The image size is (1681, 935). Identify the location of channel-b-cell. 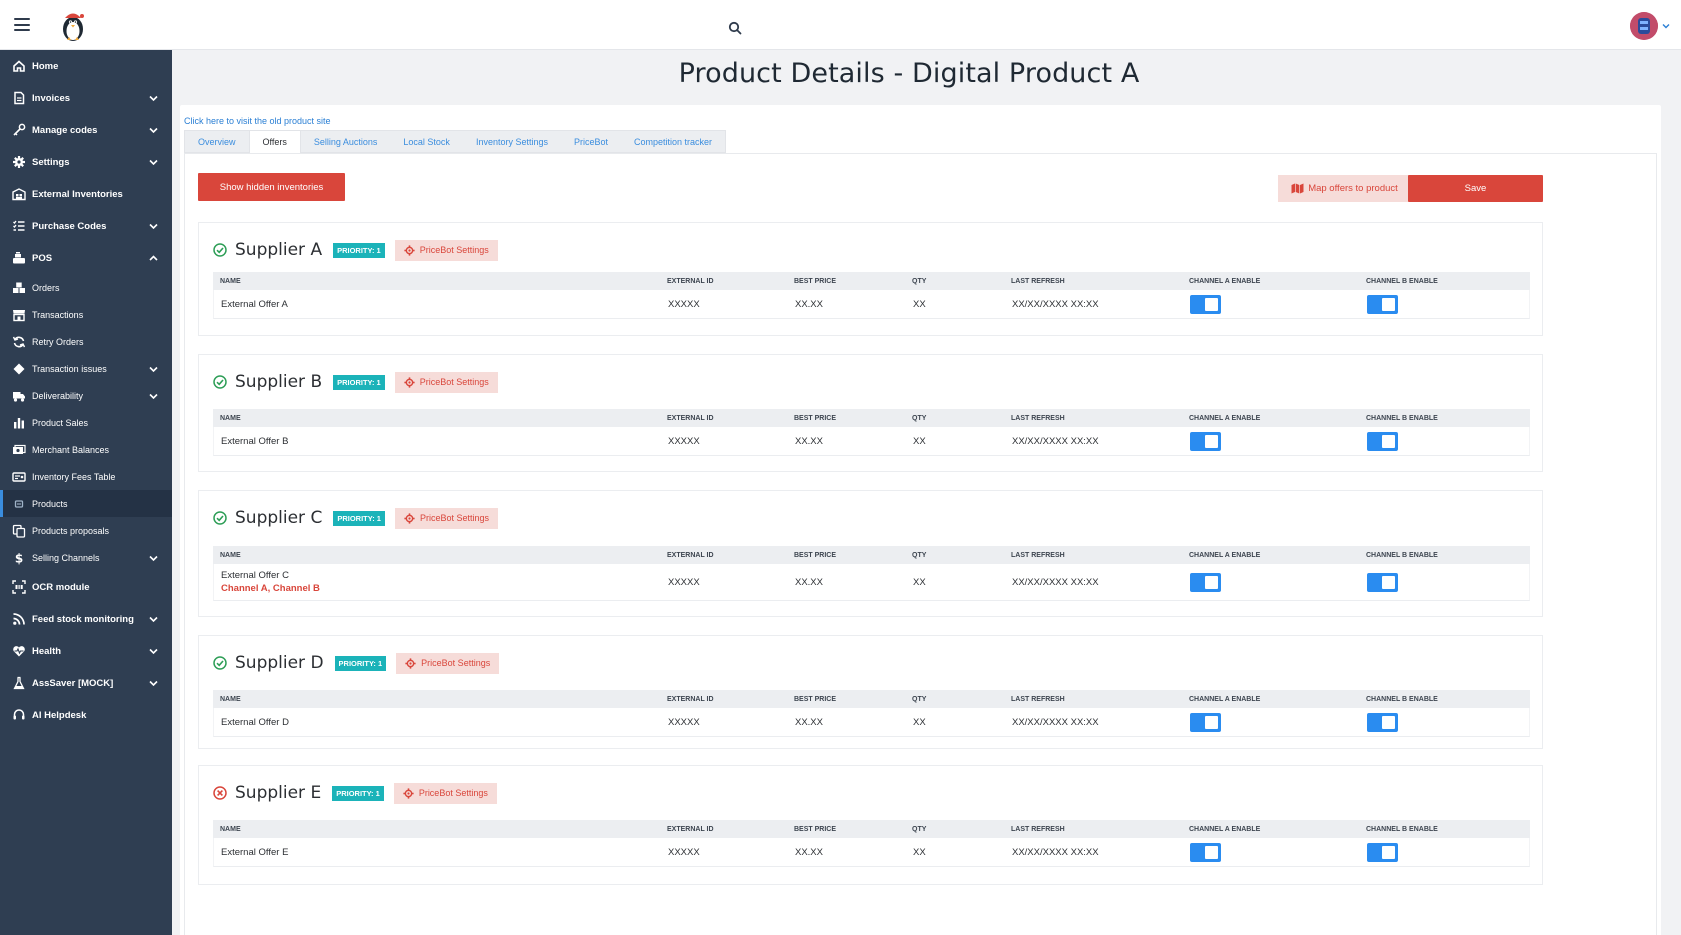
(1382, 582).